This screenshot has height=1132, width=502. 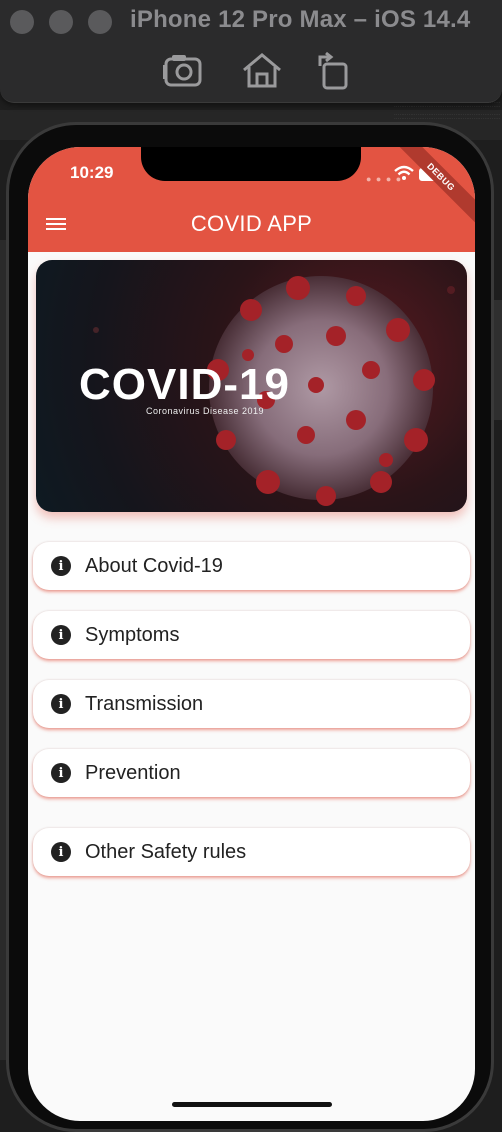 I want to click on menu-item-label: Other Safety rules, so click(x=166, y=851).